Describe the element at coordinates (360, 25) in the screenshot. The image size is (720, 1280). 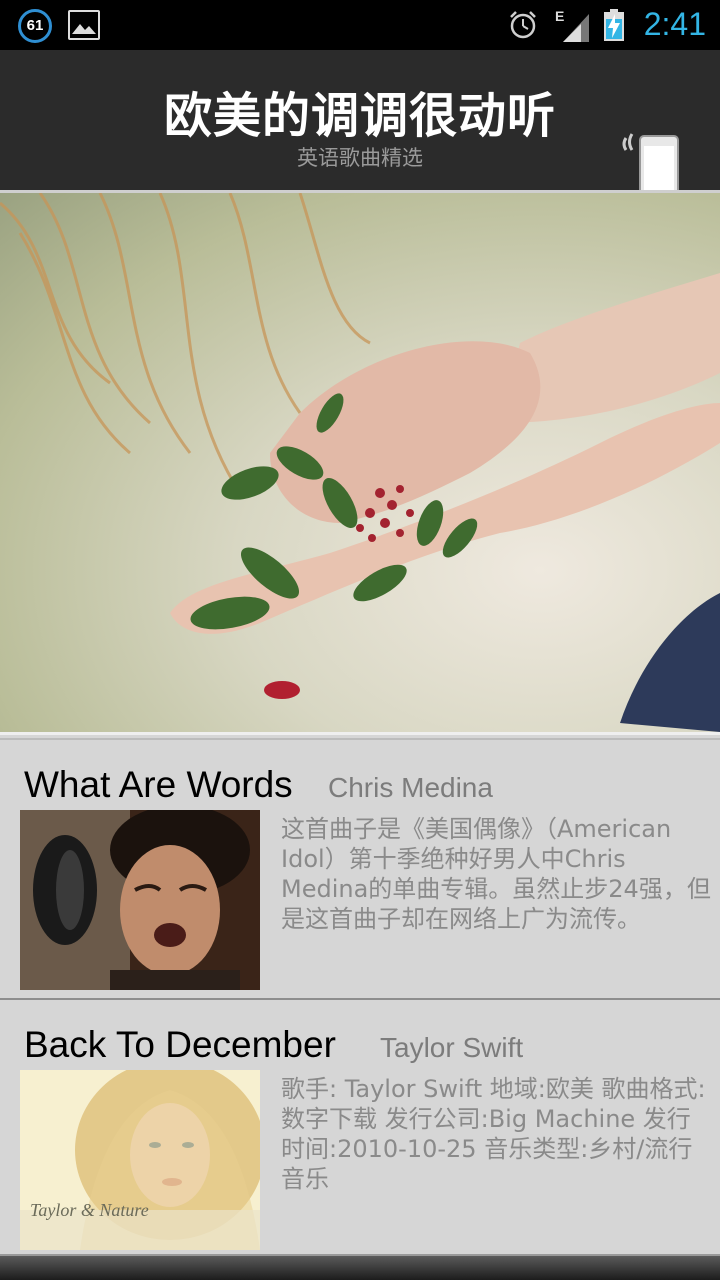
I see `status-bar: 61 E 2:41` at that location.